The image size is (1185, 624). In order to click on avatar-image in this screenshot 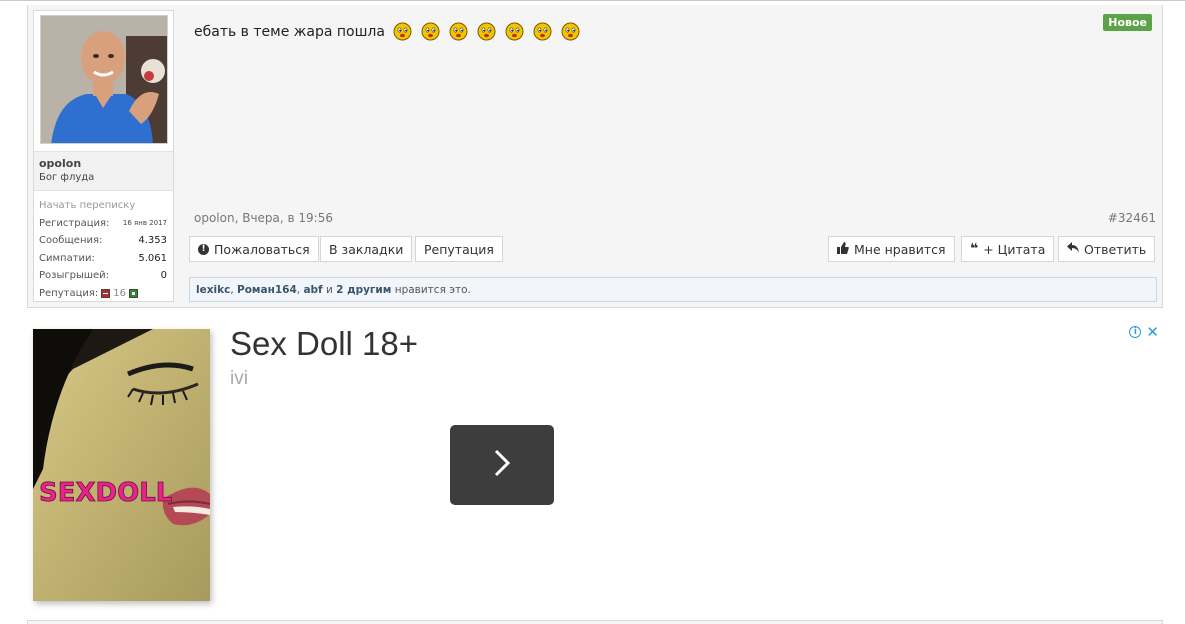, I will do `click(104, 79)`.